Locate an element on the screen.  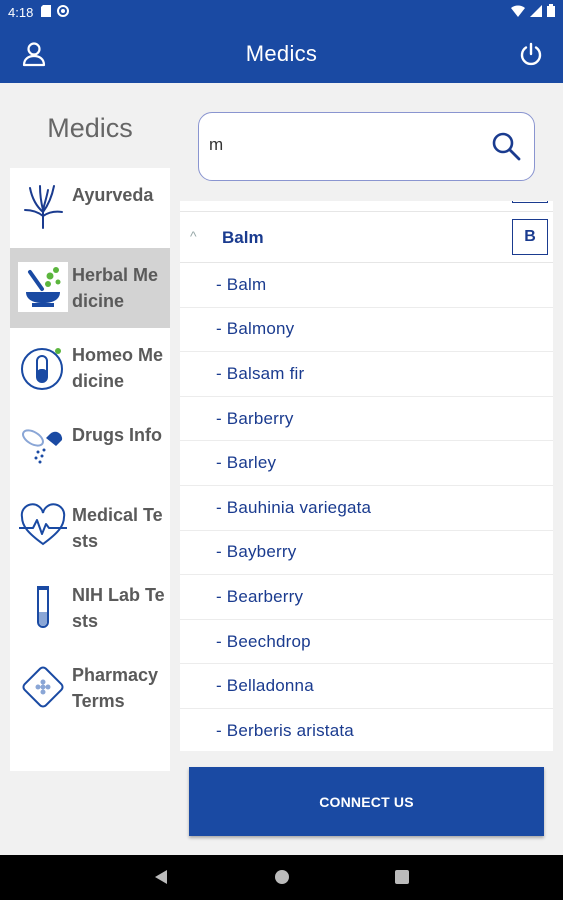
search-input is located at coordinates (344, 145).